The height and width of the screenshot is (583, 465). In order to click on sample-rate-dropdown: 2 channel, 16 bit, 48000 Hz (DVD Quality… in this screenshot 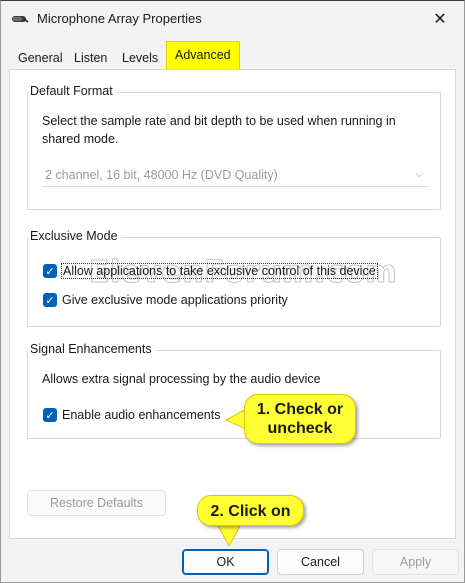, I will do `click(235, 175)`.